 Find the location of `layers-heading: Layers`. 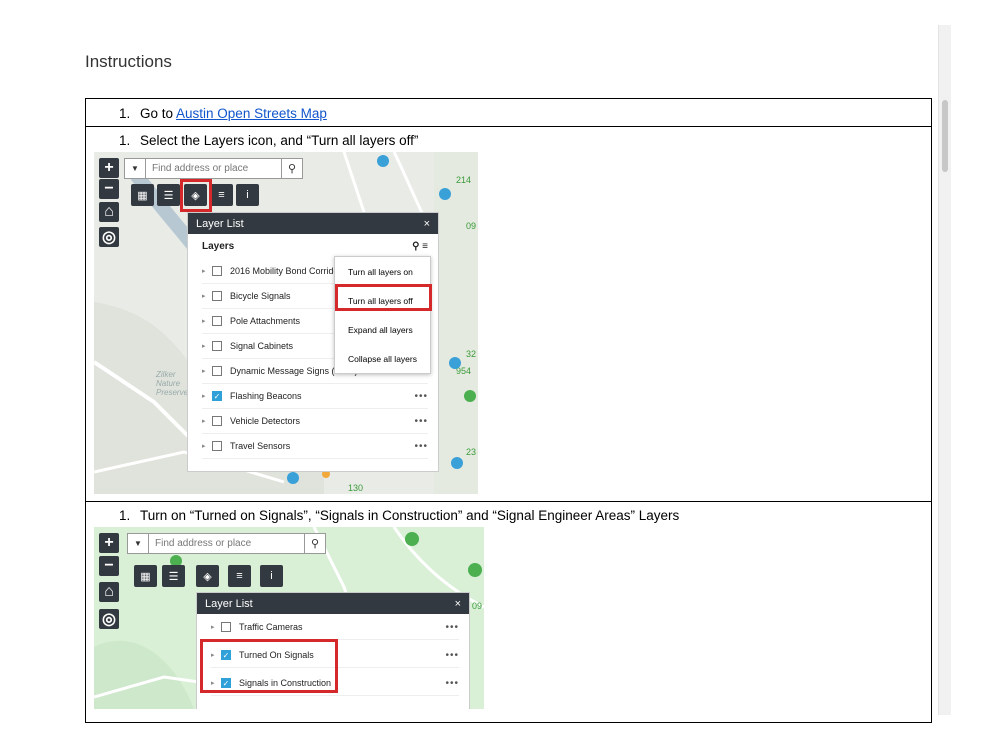

layers-heading: Layers is located at coordinates (218, 246).